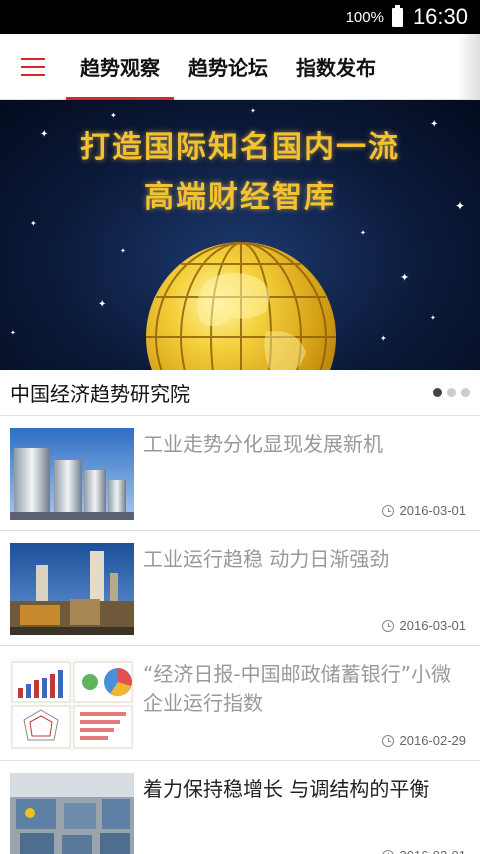 Image resolution: width=480 pixels, height=854 pixels. I want to click on article-list-item: 工业运行趋稳 动力日渐强劲 2016-03-01, so click(240, 588).